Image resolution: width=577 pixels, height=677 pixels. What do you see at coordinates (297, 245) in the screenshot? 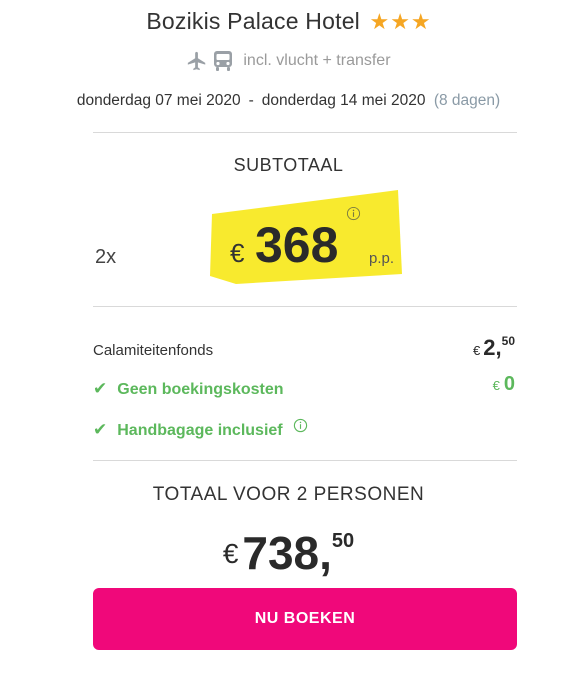
I see `price-per-person: 368` at bounding box center [297, 245].